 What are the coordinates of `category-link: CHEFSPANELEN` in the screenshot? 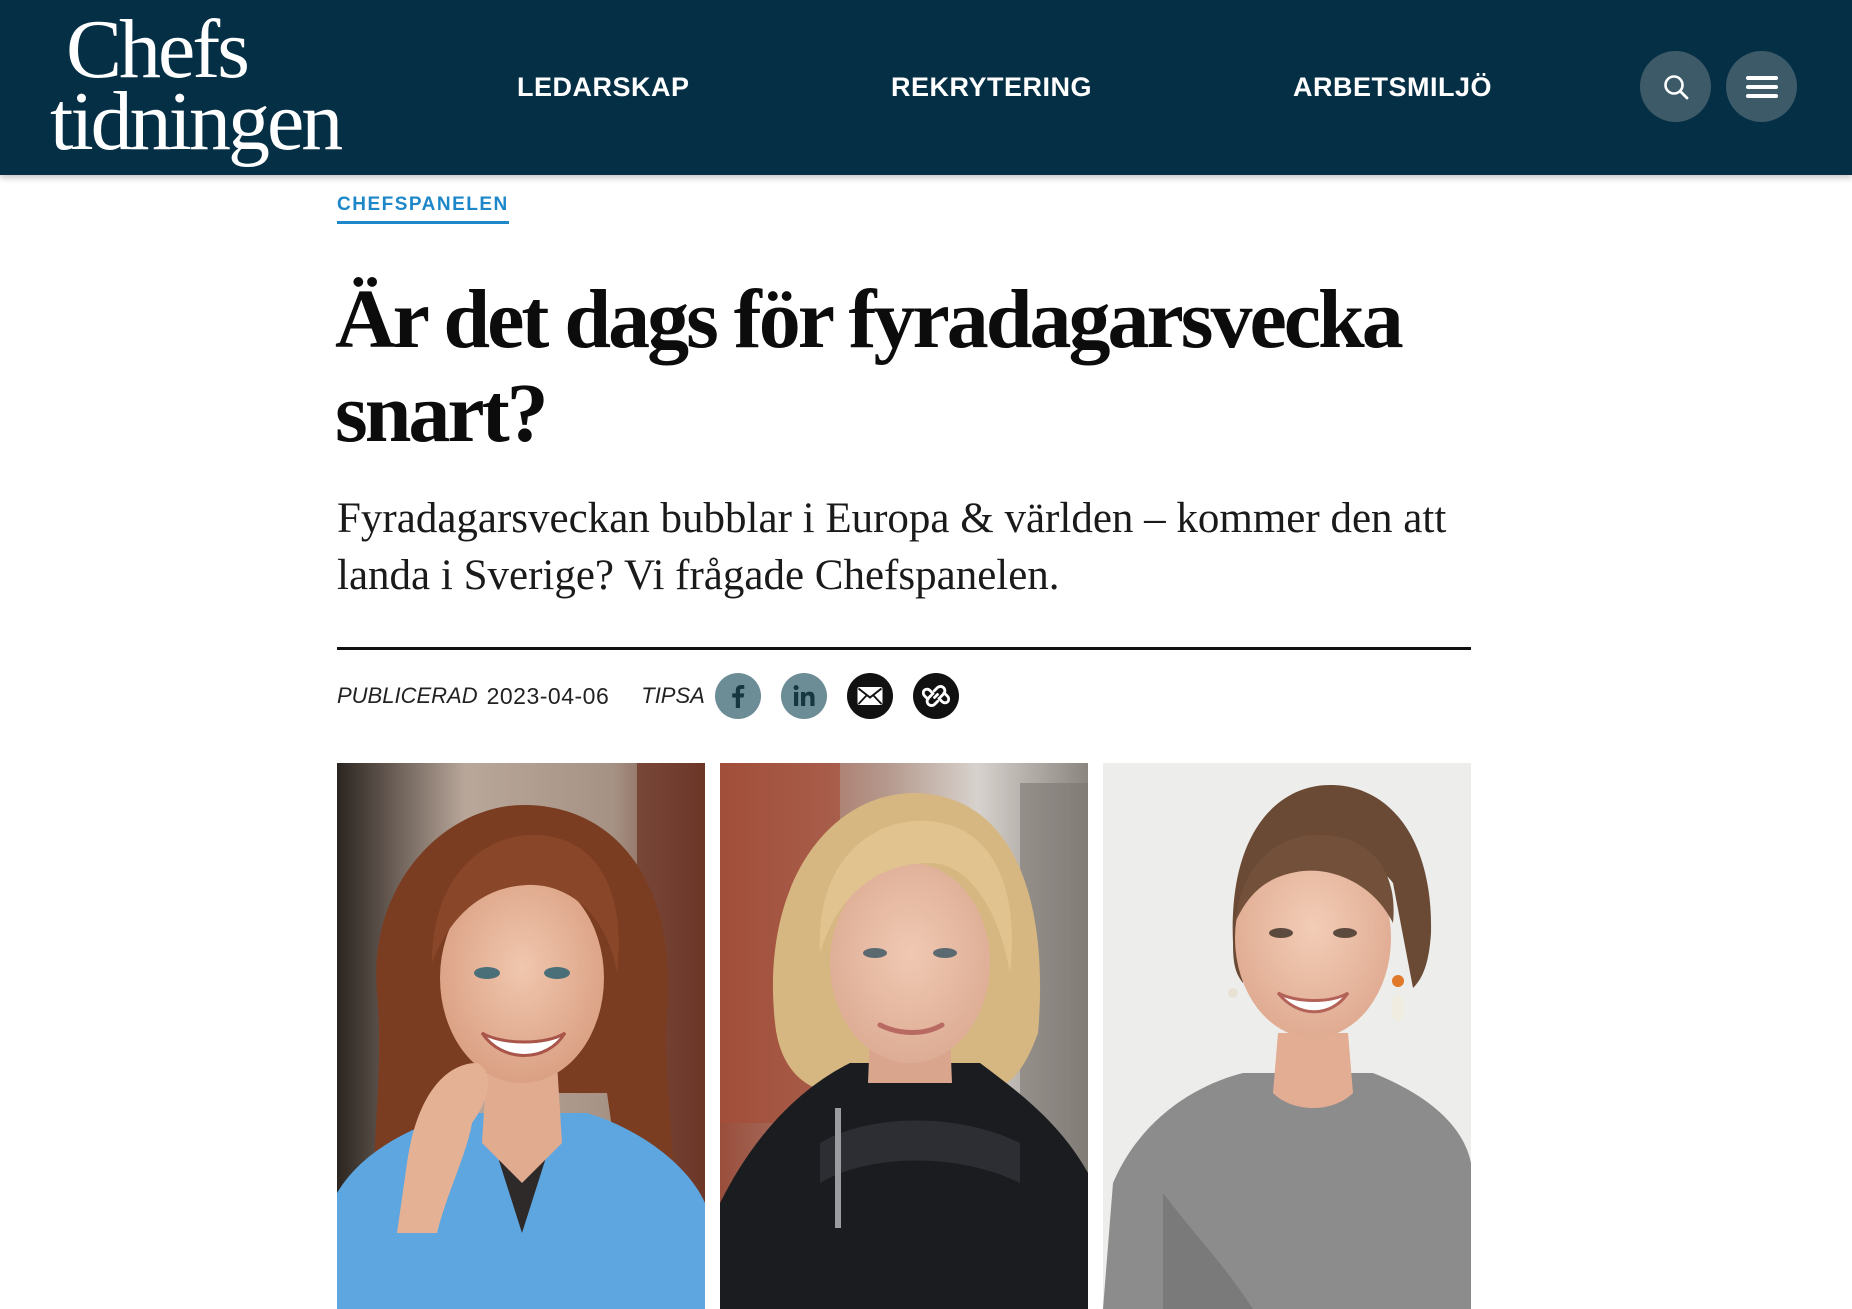 It's located at (423, 209).